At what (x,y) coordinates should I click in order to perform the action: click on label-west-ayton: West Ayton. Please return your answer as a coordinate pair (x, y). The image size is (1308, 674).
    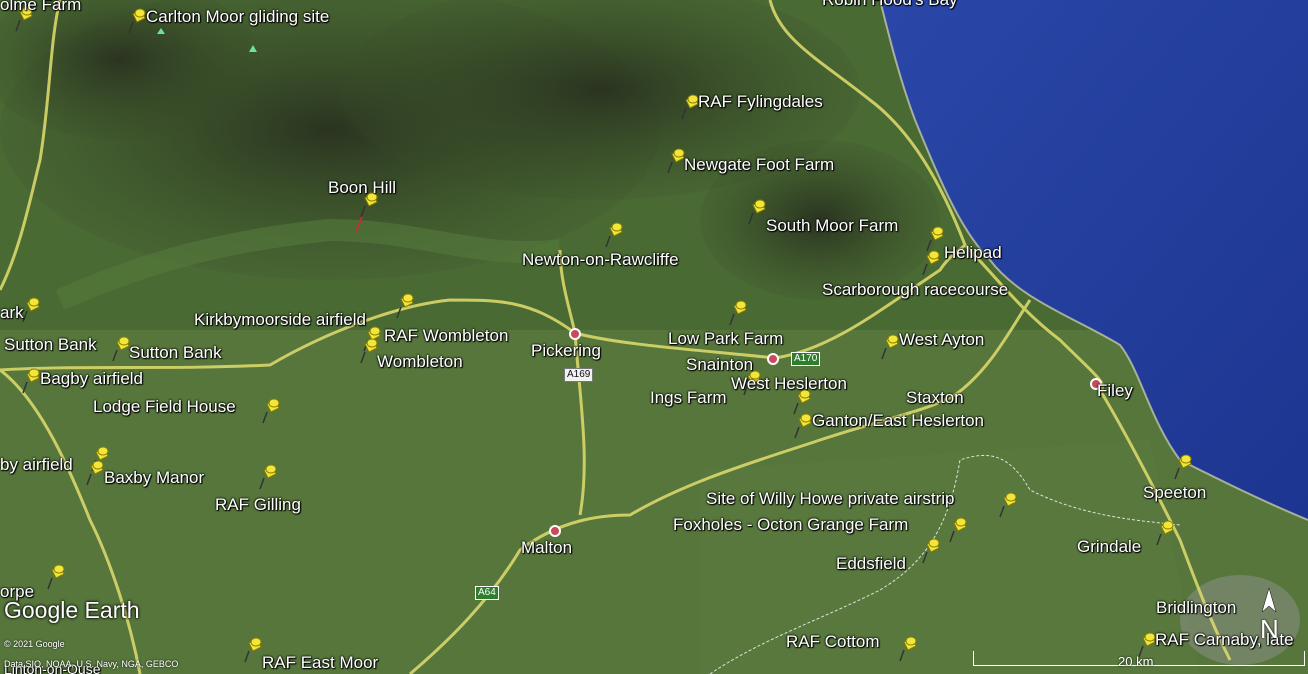
    Looking at the image, I should click on (941, 340).